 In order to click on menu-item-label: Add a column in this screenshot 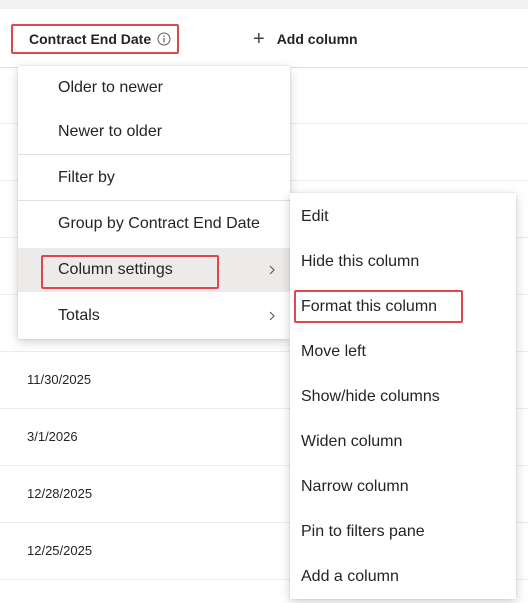, I will do `click(350, 576)`.